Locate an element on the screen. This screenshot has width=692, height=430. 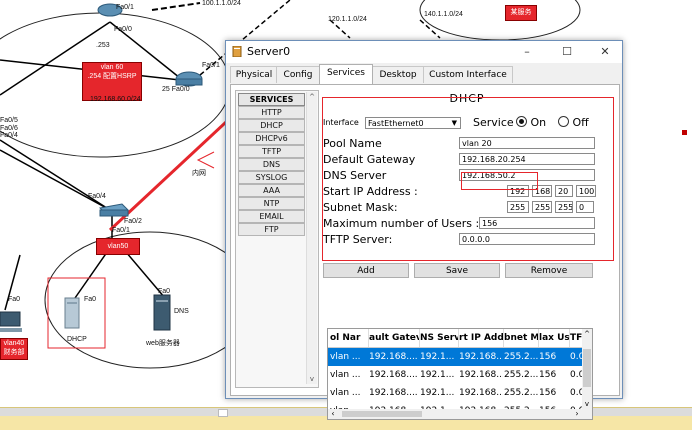
col-tftp: TF is located at coordinates (576, 338).